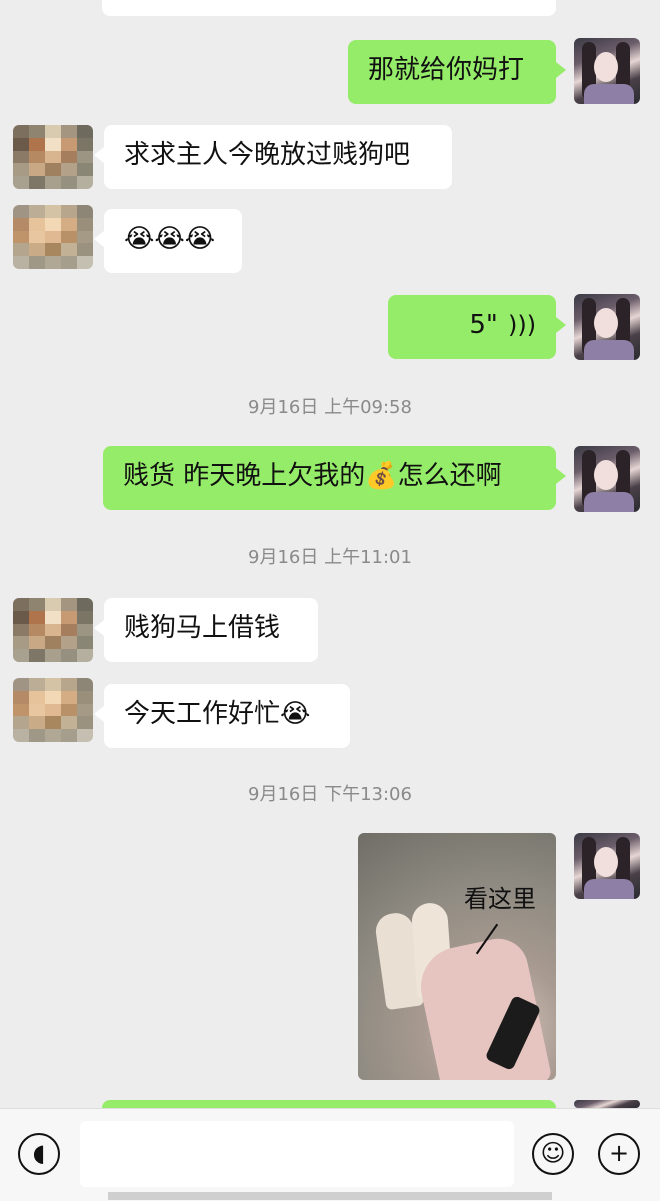  Describe the element at coordinates (329, 8) in the screenshot. I see `partial-message-bubble` at that location.